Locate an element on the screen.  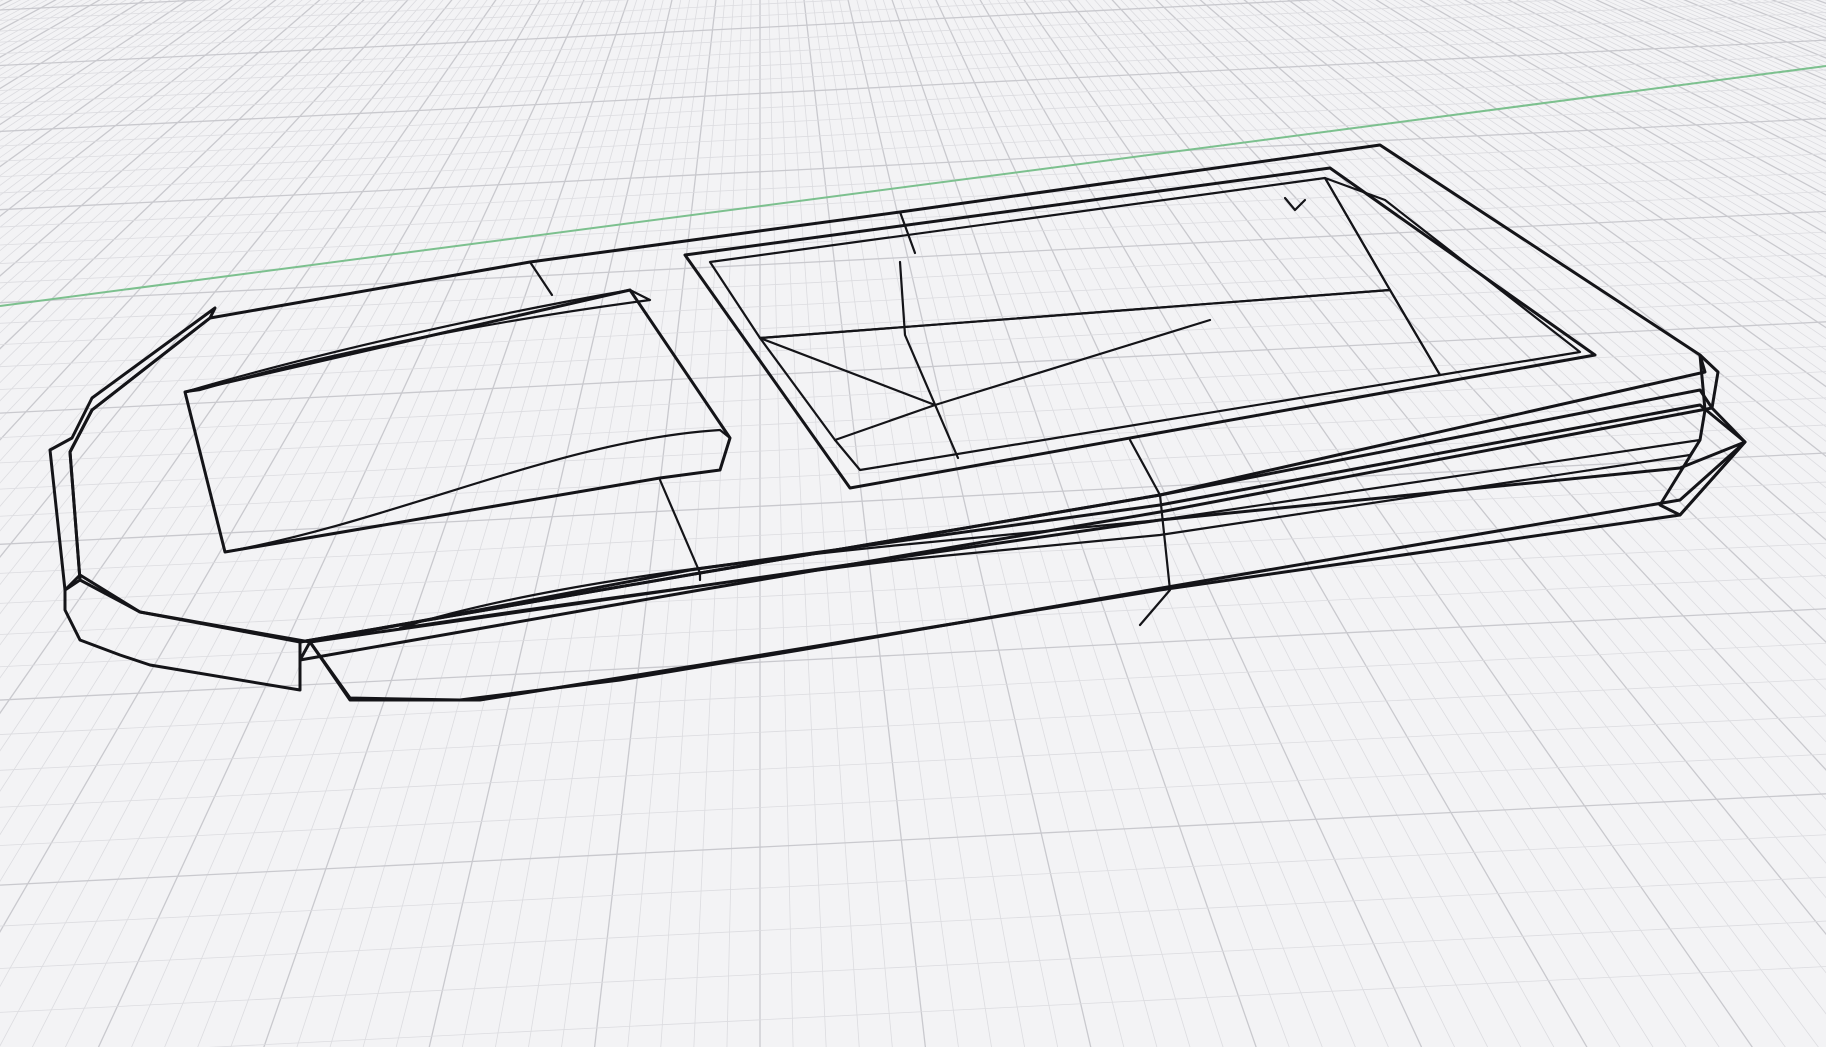
side-seam-mid is located at coordinates (1150, 532).